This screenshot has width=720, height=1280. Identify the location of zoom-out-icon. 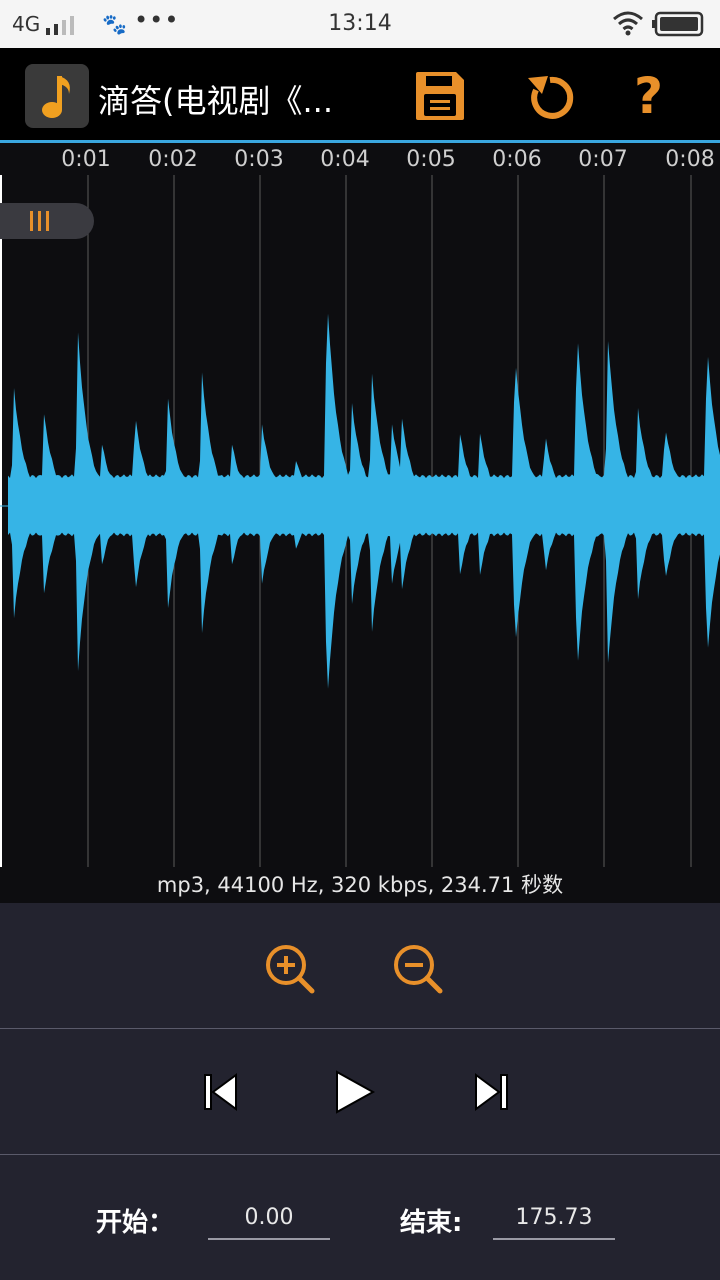
(418, 969).